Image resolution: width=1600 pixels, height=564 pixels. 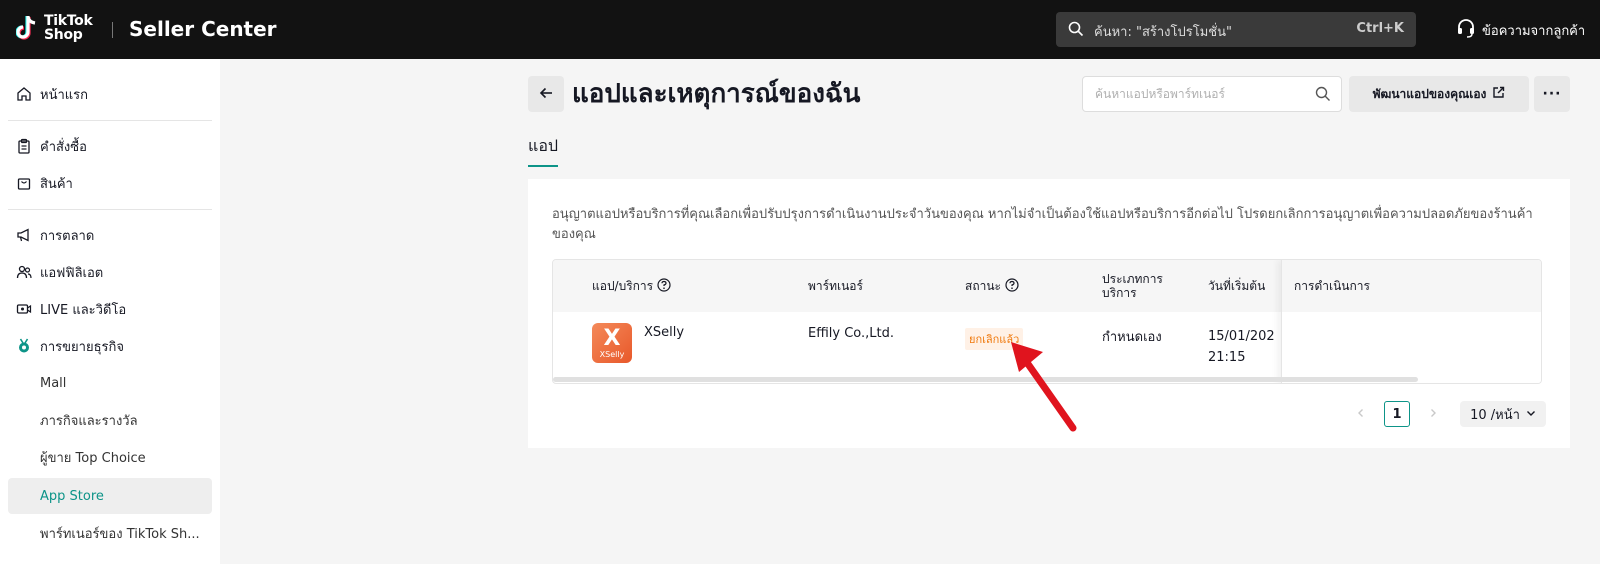 What do you see at coordinates (1132, 279) in the screenshot?
I see `column-header-service-type-line1: ประเภทการ` at bounding box center [1132, 279].